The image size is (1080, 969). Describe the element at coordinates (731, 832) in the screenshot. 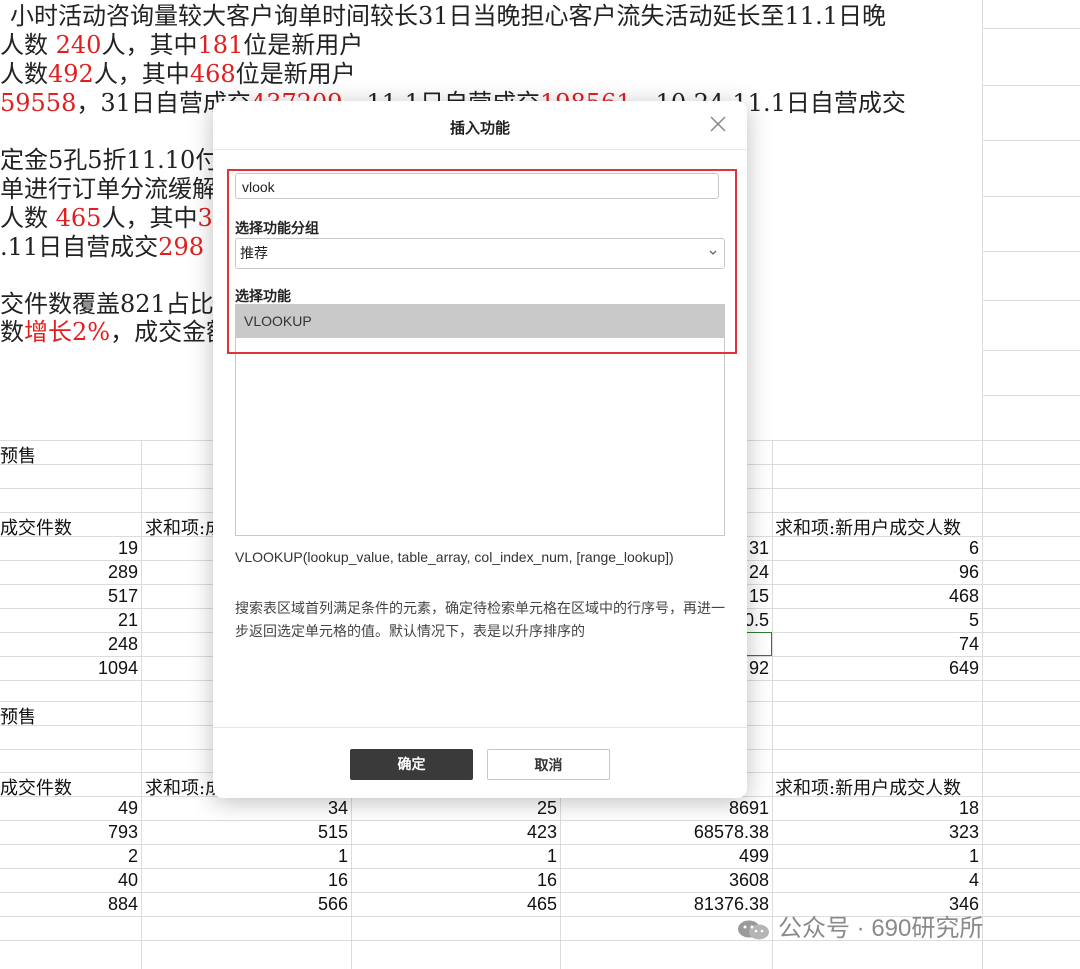

I see `table-cell-d: 68578.38` at that location.